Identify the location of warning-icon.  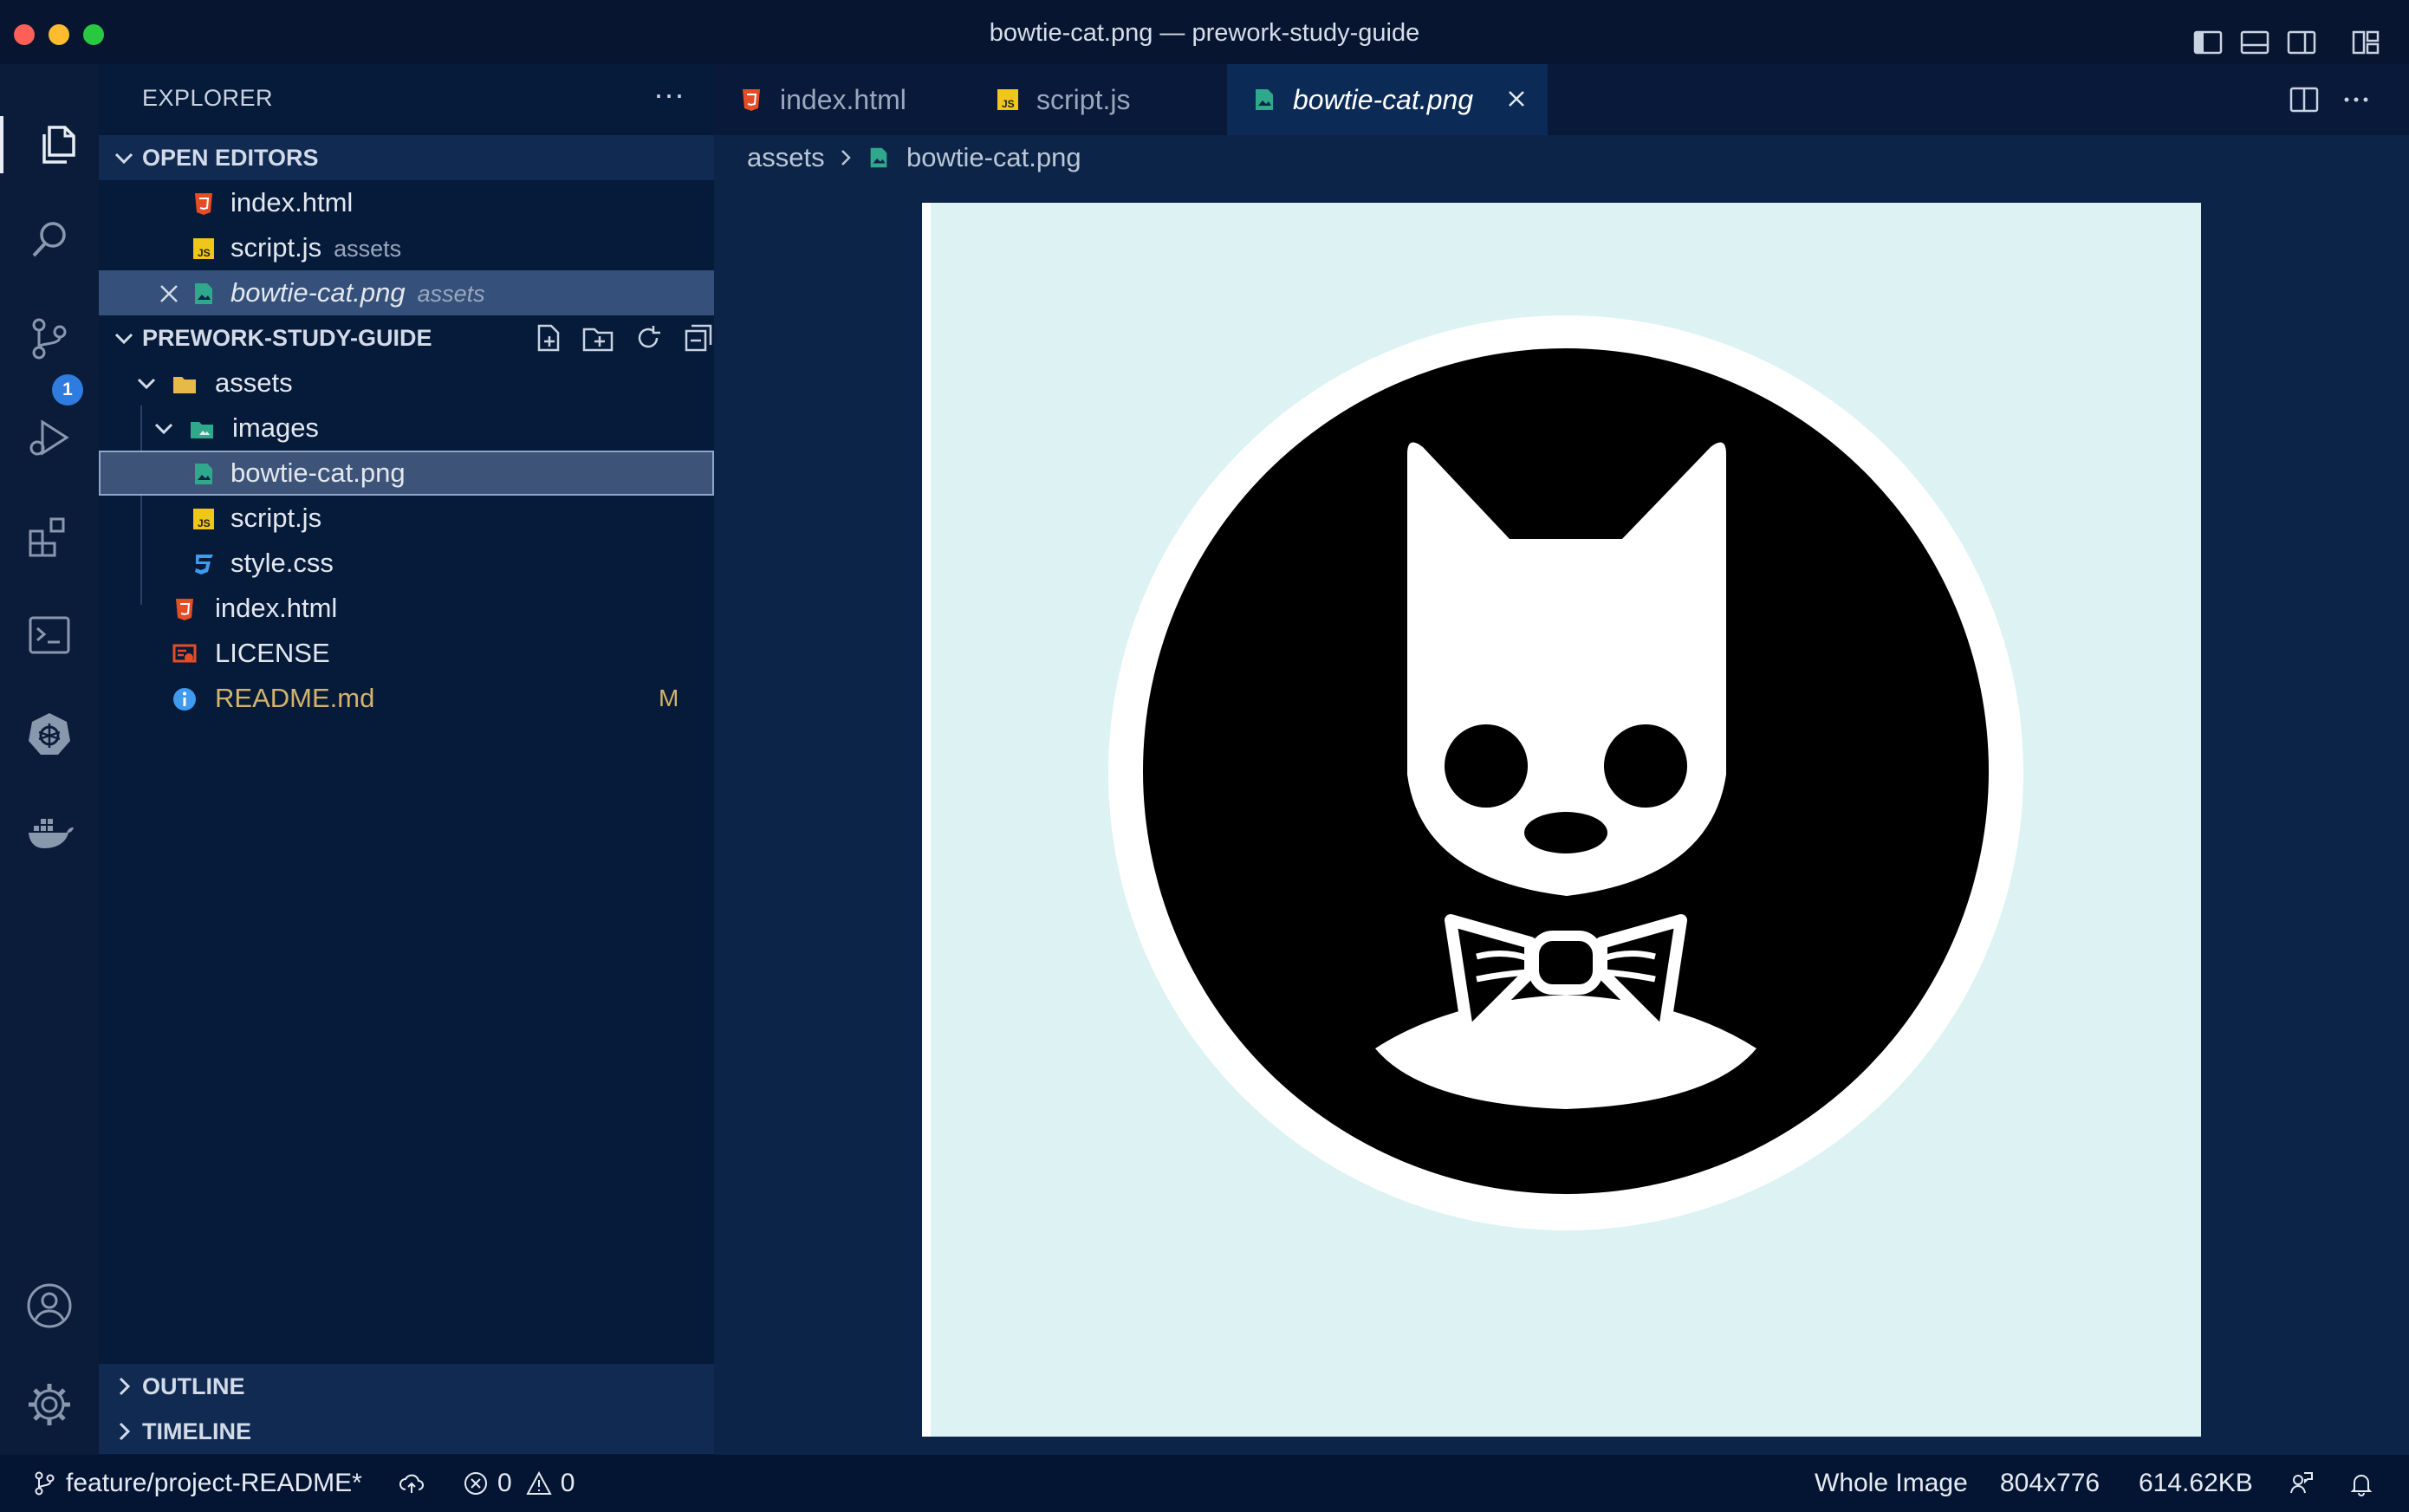
(539, 1482).